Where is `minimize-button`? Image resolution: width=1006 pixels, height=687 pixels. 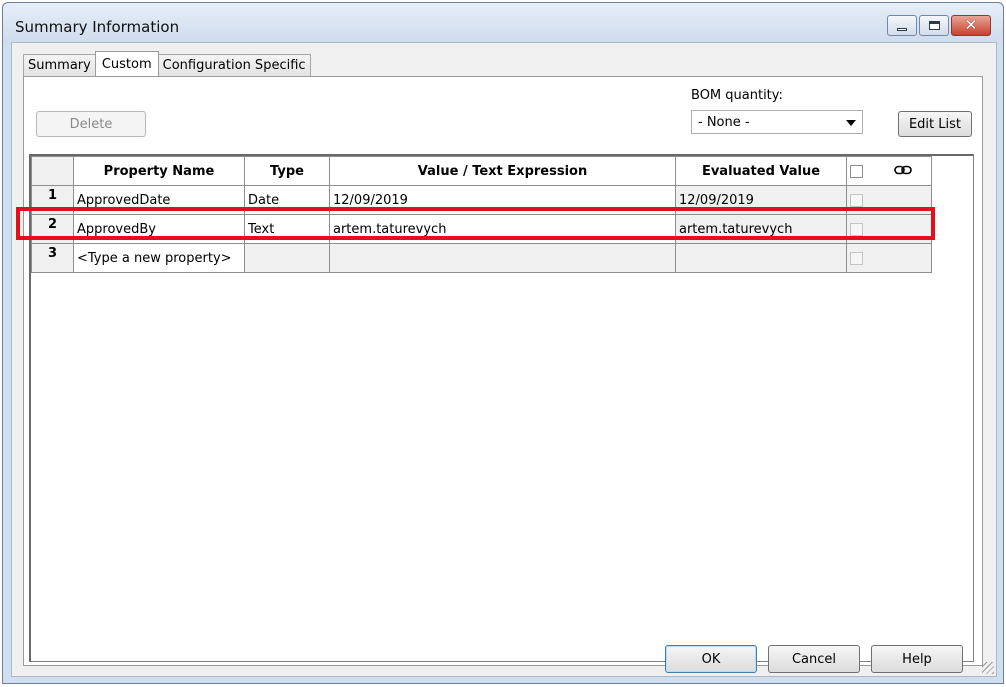
minimize-button is located at coordinates (902, 25).